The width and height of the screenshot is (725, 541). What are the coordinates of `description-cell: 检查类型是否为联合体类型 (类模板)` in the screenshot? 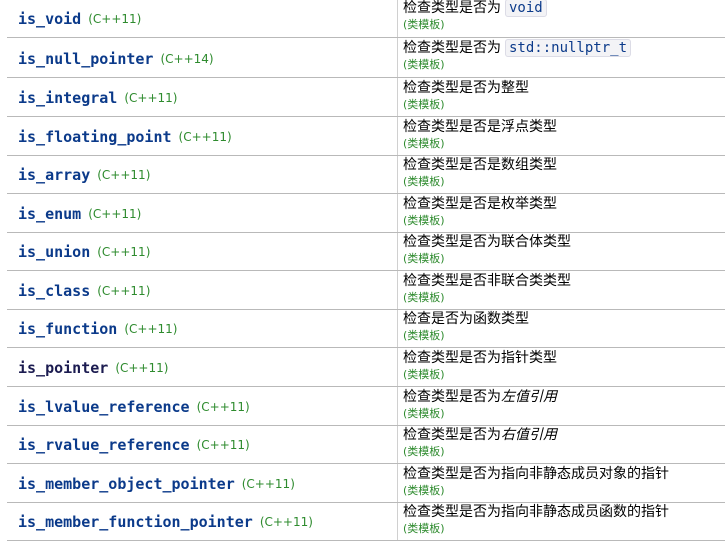 It's located at (487, 250).